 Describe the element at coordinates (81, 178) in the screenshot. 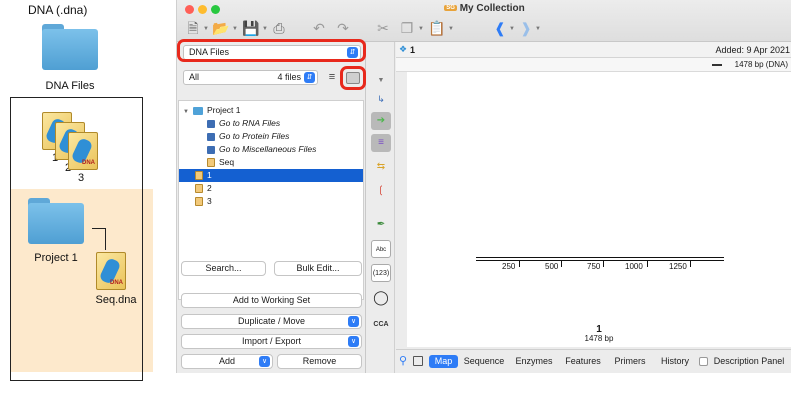

I see `doc-number-3: 3` at that location.